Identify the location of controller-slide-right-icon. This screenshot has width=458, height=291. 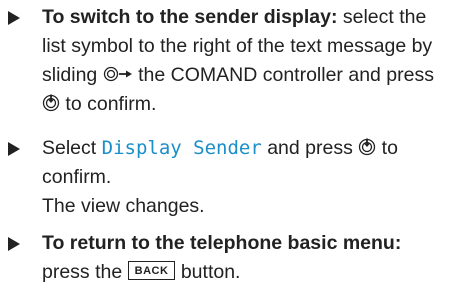
(118, 74).